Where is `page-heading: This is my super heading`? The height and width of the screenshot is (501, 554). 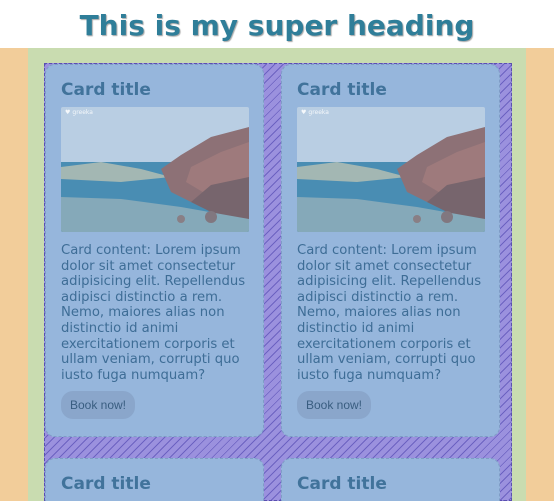 page-heading: This is my super heading is located at coordinates (277, 25).